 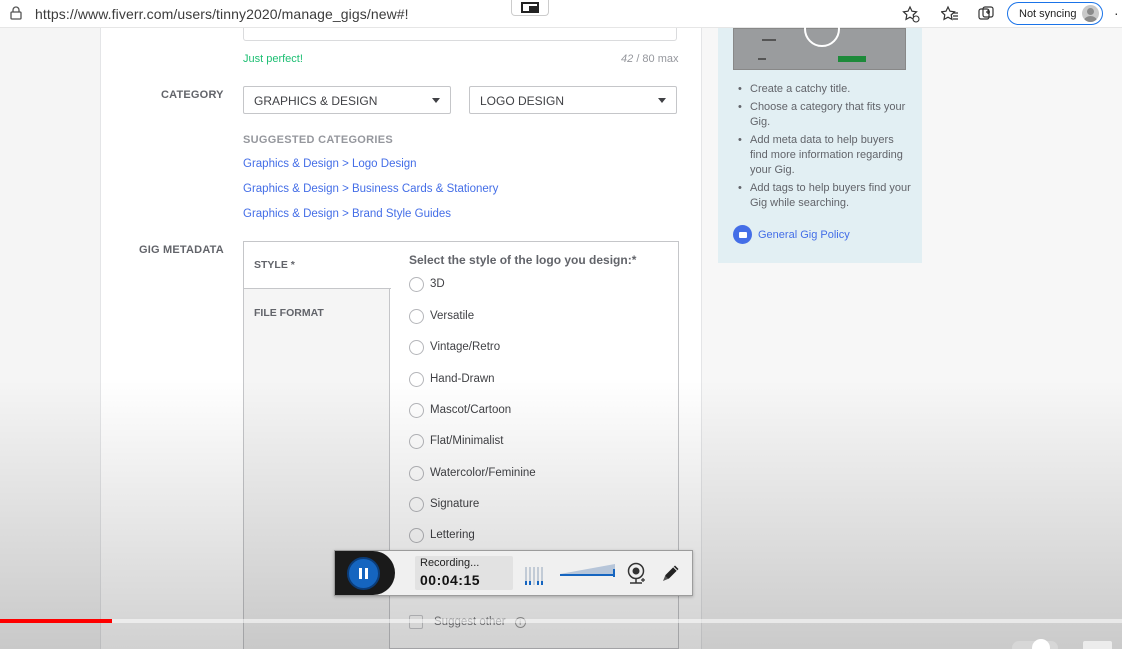 What do you see at coordinates (1116, 13) in the screenshot?
I see `more-menu-icon: ·` at bounding box center [1116, 13].